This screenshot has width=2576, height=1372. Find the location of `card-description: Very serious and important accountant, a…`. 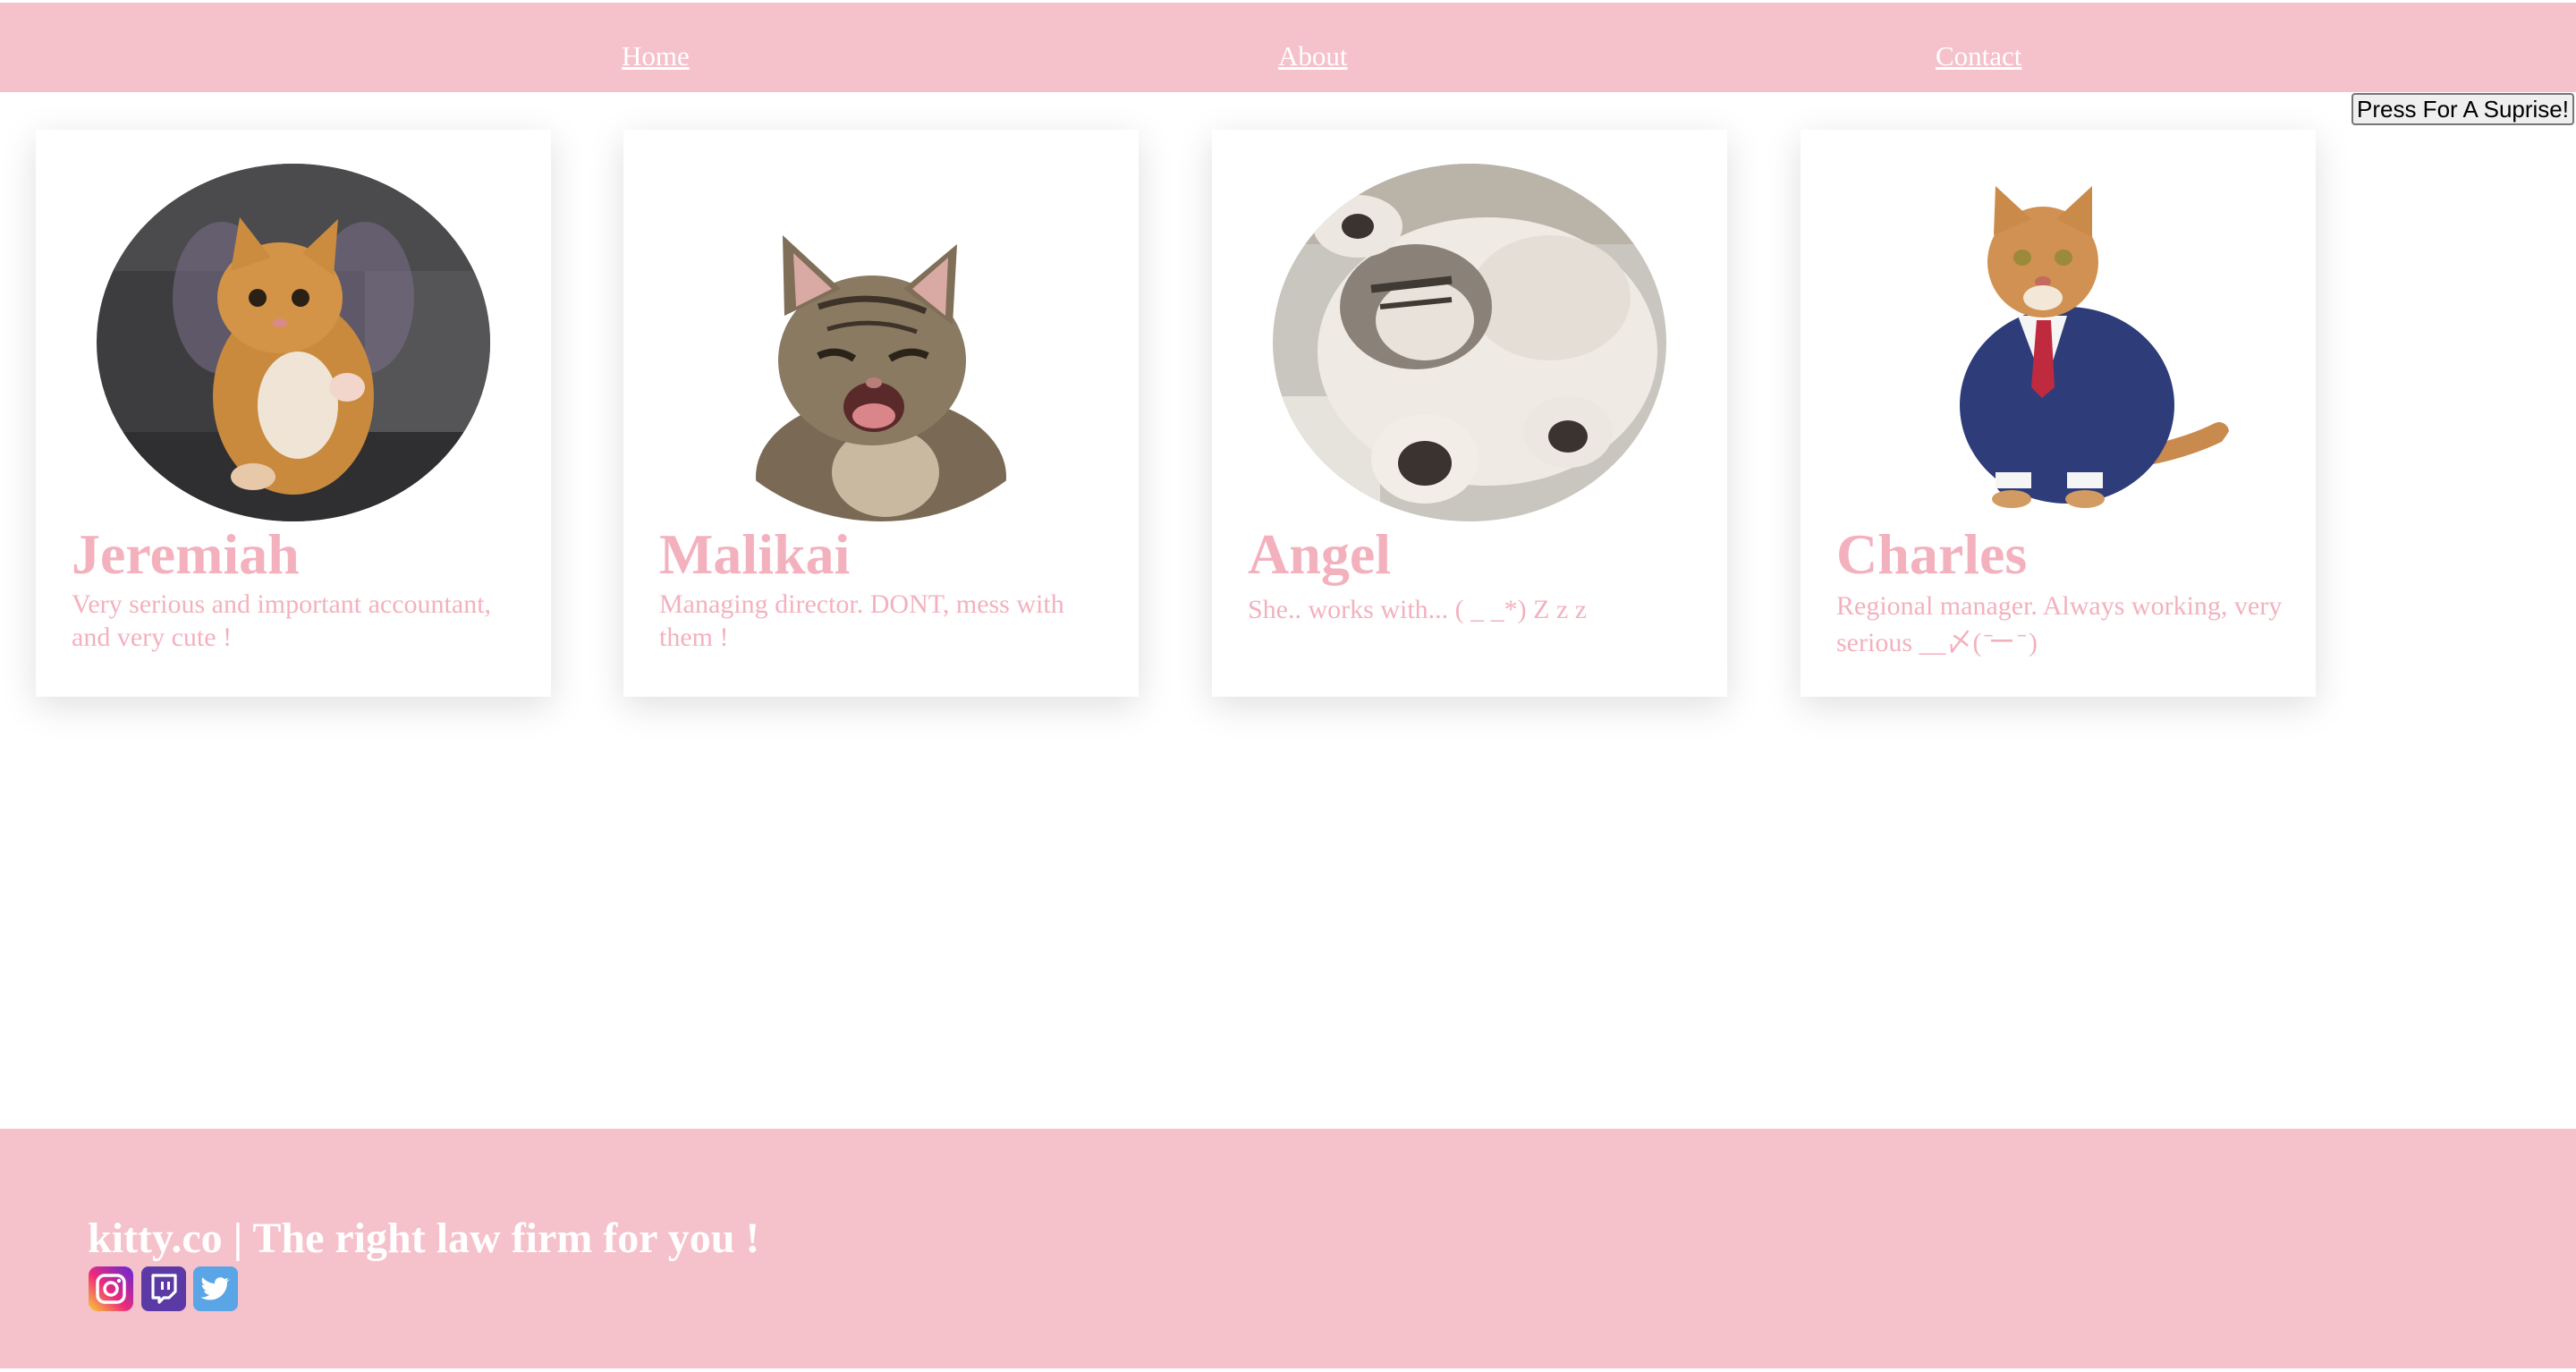

card-description: Very serious and important accountant, a… is located at coordinates (282, 620).